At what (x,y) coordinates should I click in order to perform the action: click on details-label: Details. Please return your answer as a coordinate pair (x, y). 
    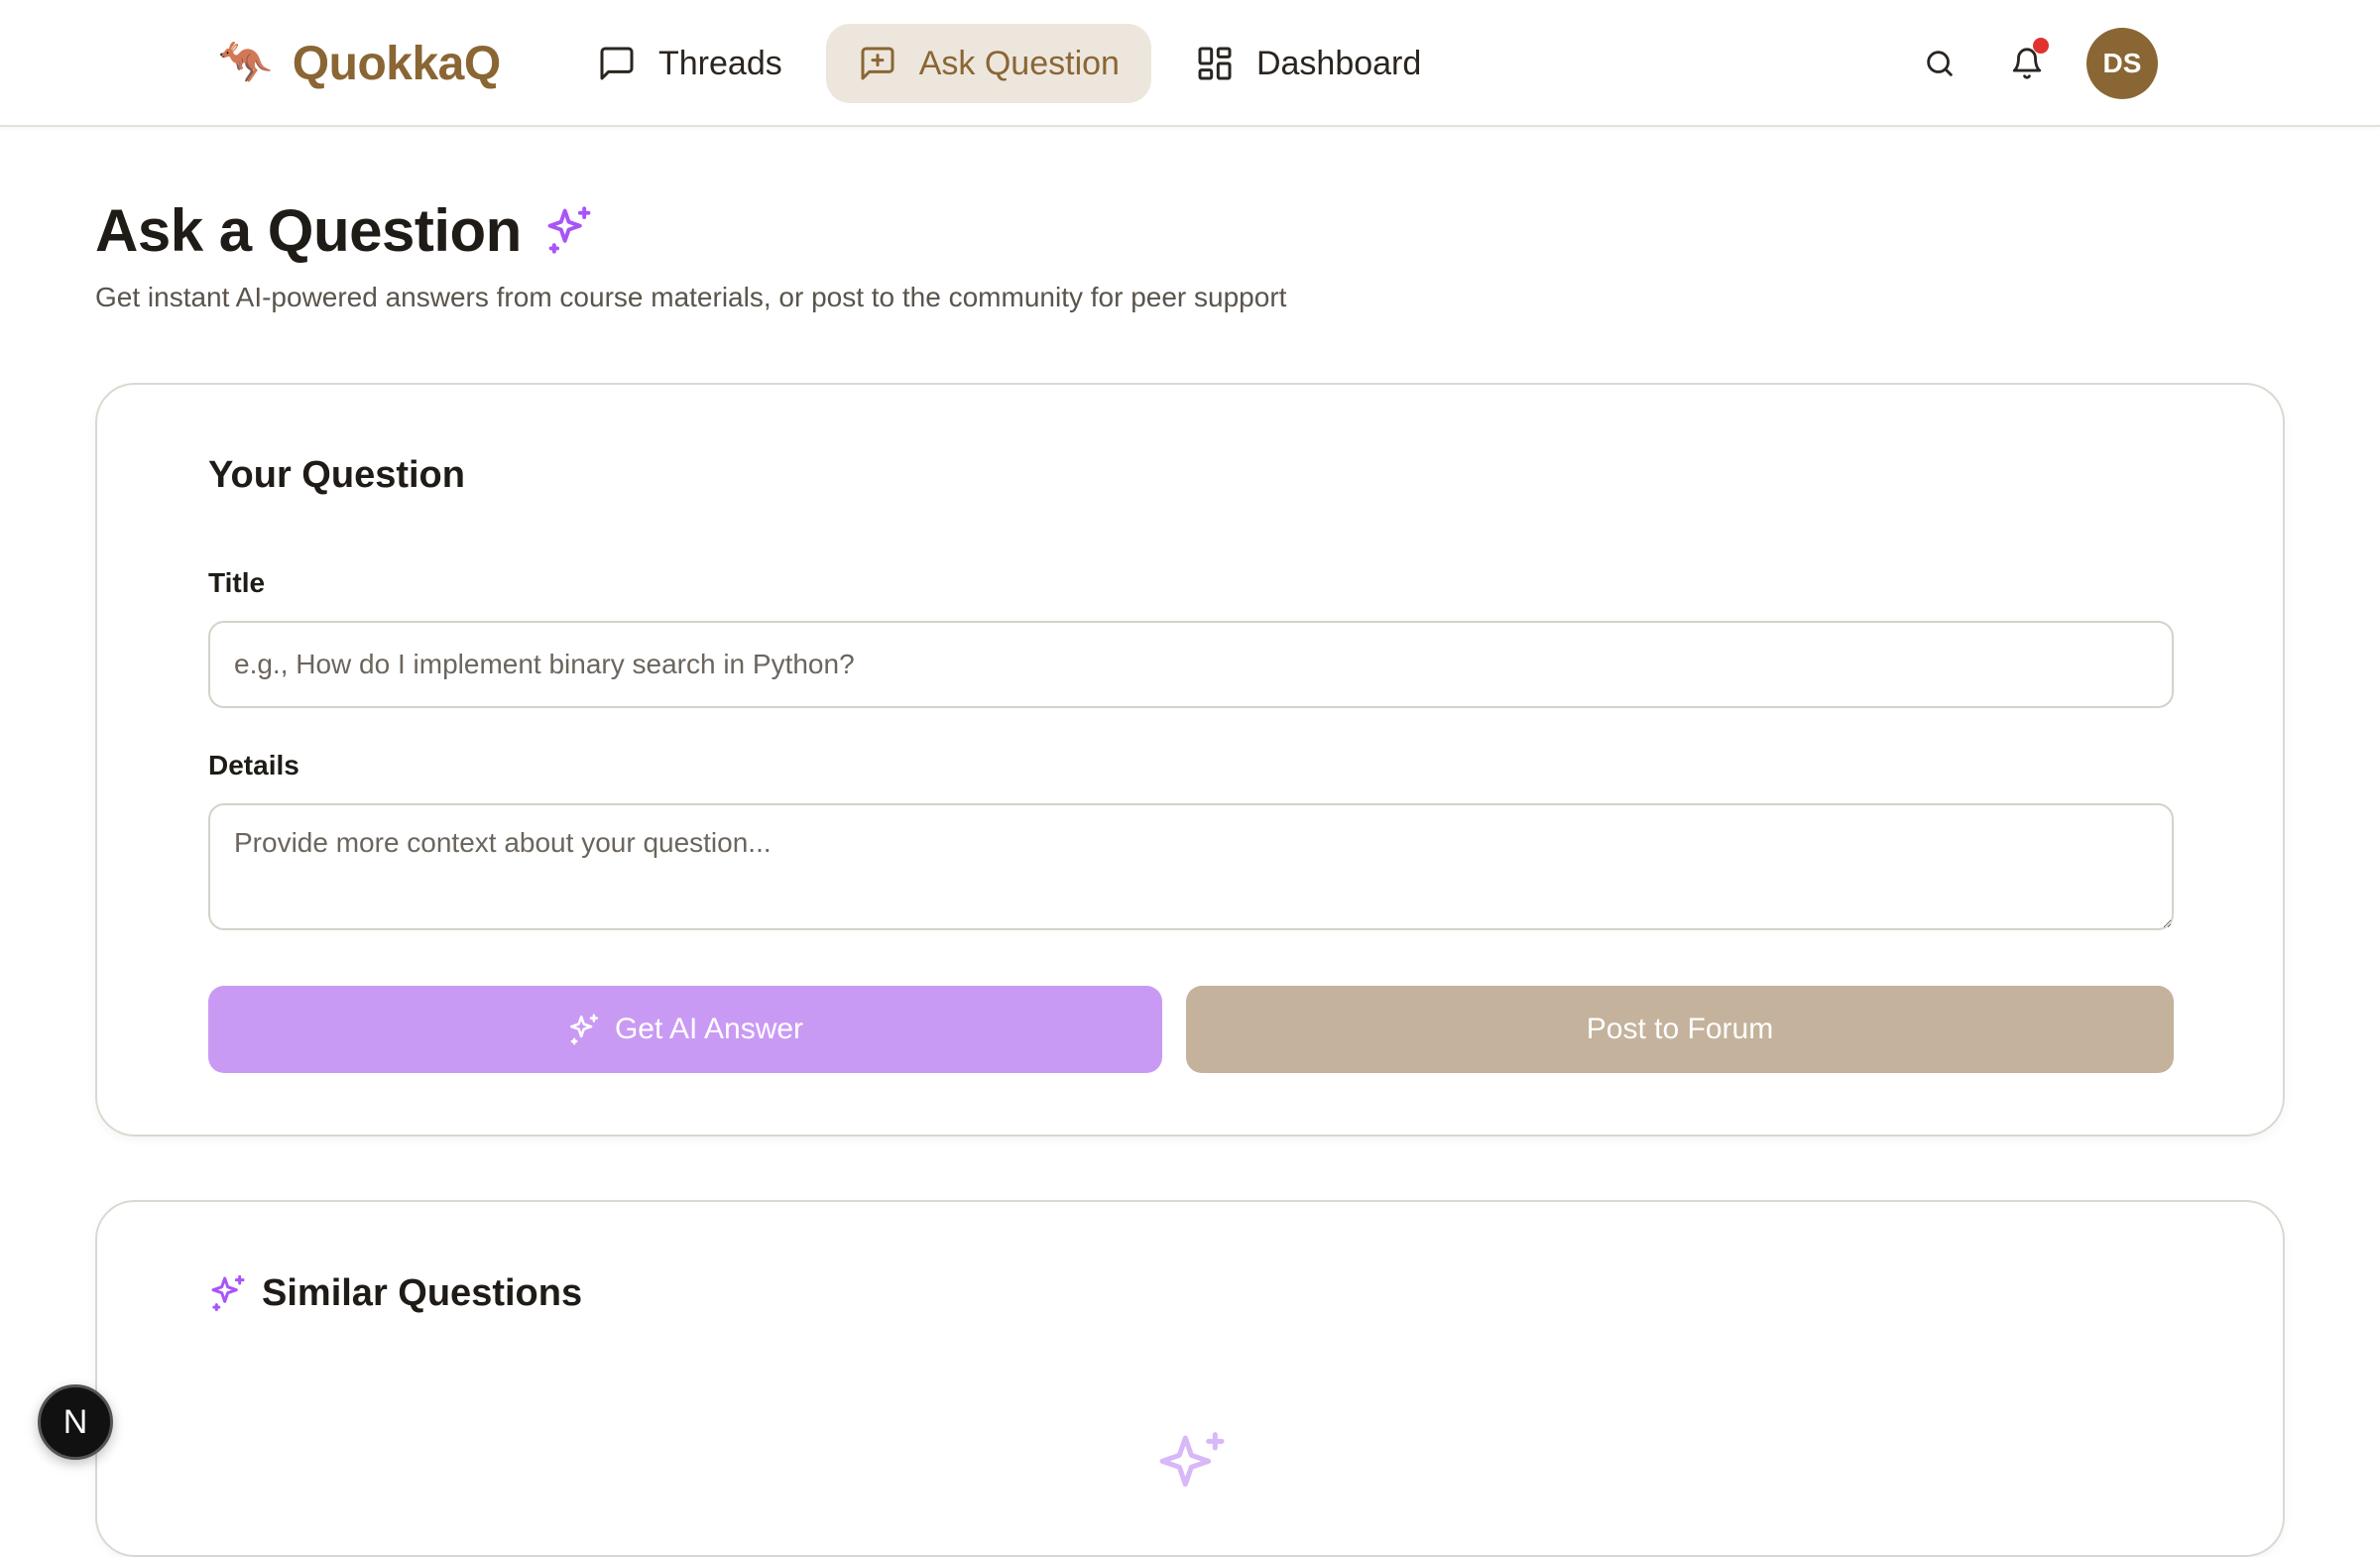
    Looking at the image, I should click on (253, 765).